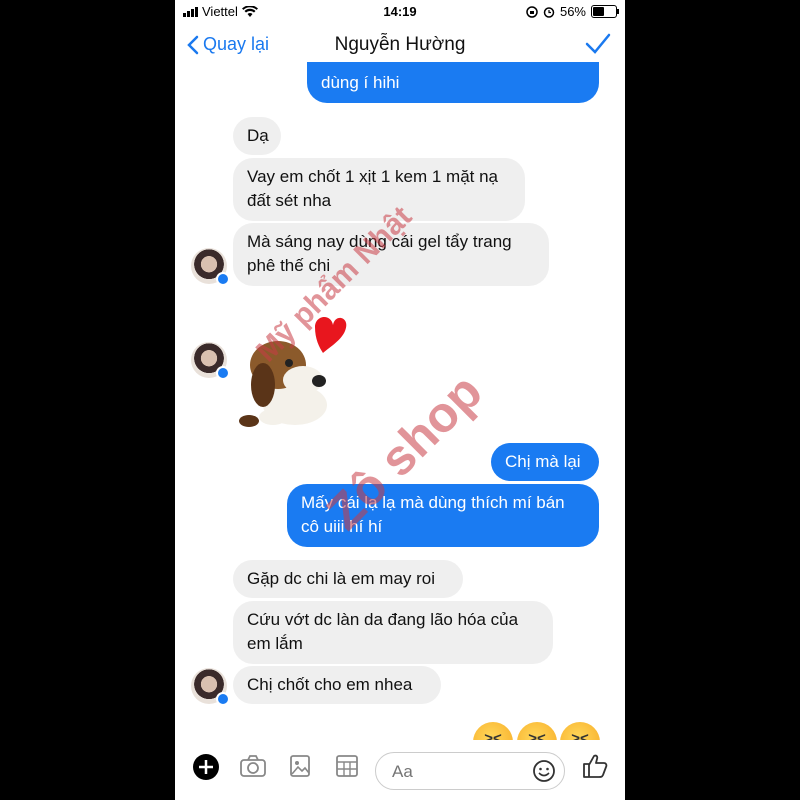 The width and height of the screenshot is (800, 800). Describe the element at coordinates (257, 136) in the screenshot. I see `message-bubble-in: Dạ` at that location.